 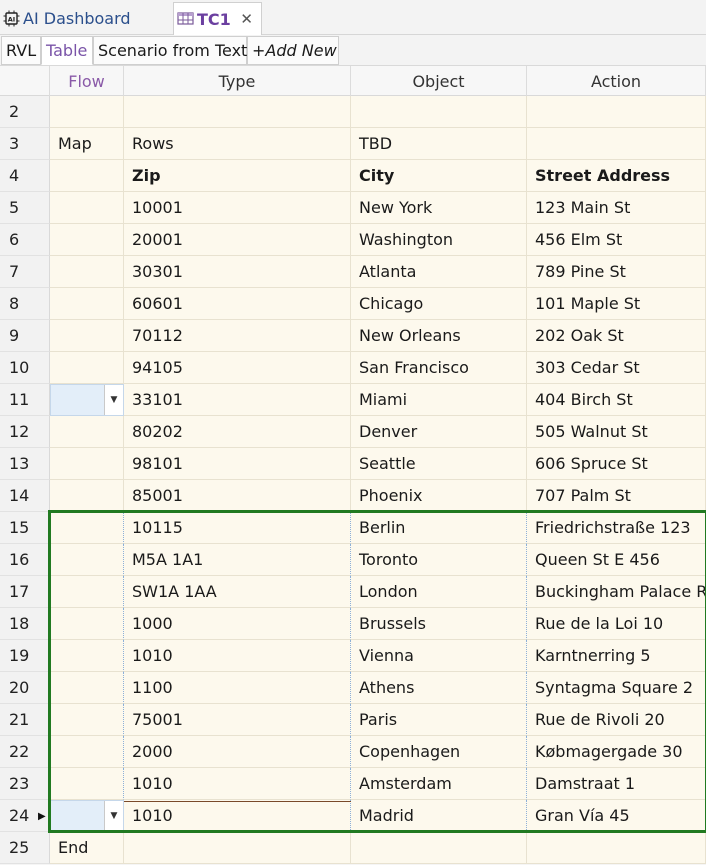 I want to click on cell-action: Friedrichstraße 123, so click(x=616, y=528).